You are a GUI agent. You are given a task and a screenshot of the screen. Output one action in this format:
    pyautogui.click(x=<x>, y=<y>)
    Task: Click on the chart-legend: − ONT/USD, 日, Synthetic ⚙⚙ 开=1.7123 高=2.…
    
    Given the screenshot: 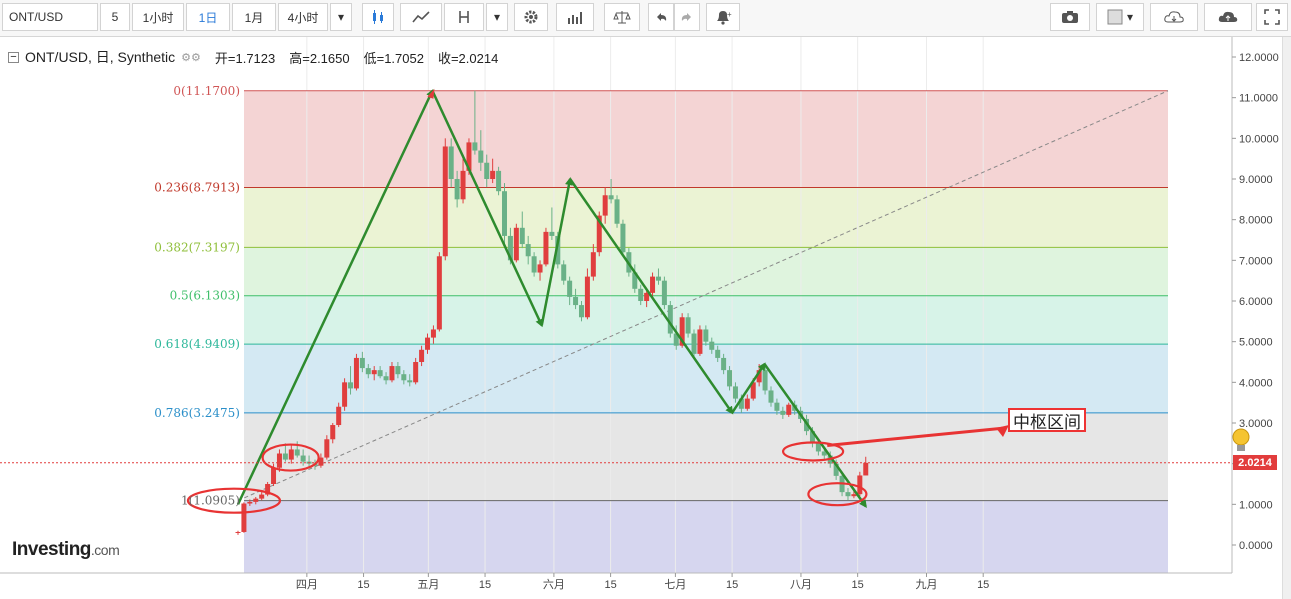 What is the action you would take?
    pyautogui.click(x=253, y=57)
    